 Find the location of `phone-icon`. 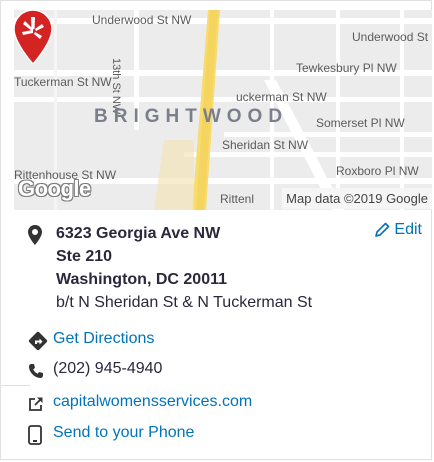

phone-icon is located at coordinates (39, 371).